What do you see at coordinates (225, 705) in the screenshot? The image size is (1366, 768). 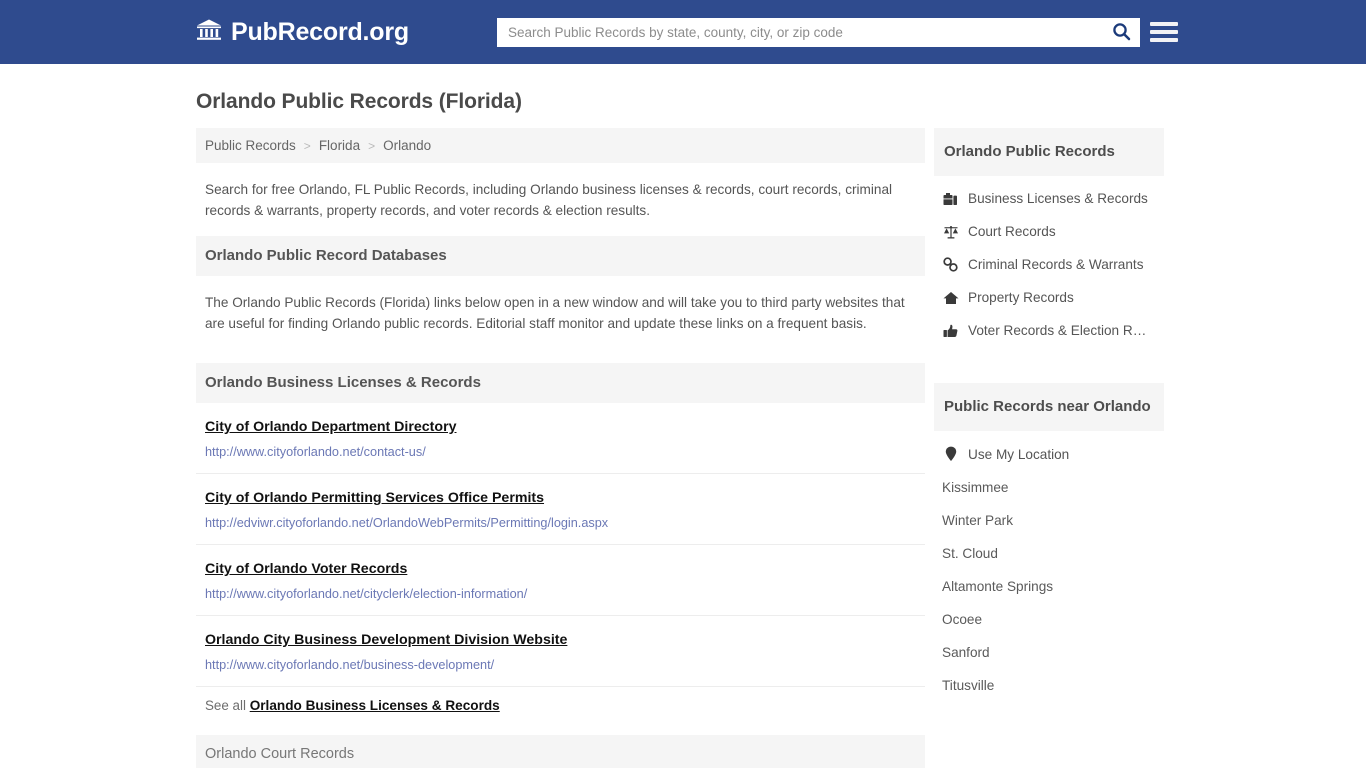 I see `see-all-prefix: See all` at bounding box center [225, 705].